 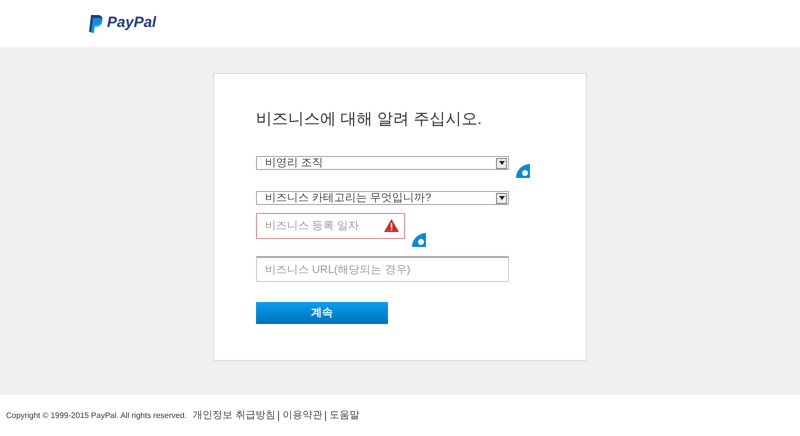 What do you see at coordinates (369, 120) in the screenshot?
I see `form-title: 비즈니스에 대해 알려 주십시오.` at bounding box center [369, 120].